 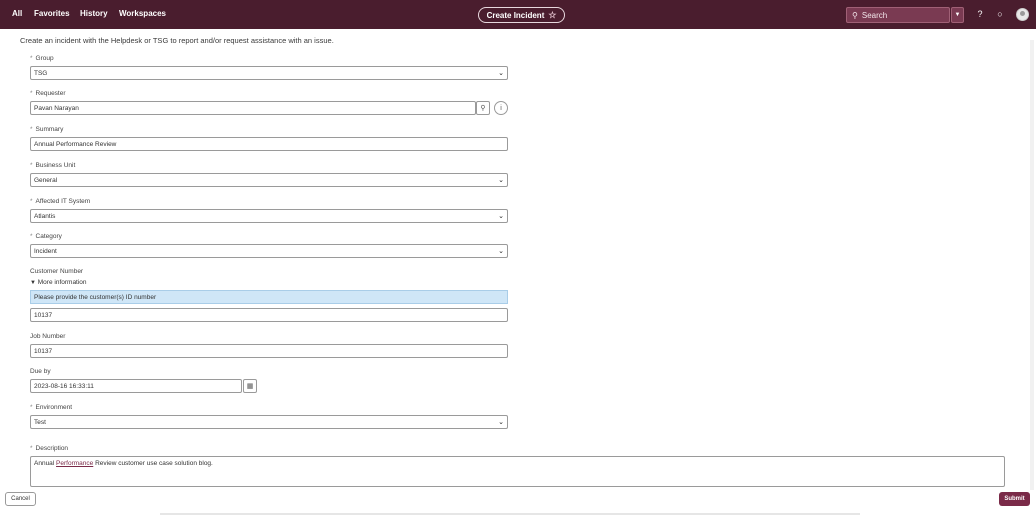 What do you see at coordinates (53, 165) in the screenshot?
I see `business-unit-label: * Business Unit` at bounding box center [53, 165].